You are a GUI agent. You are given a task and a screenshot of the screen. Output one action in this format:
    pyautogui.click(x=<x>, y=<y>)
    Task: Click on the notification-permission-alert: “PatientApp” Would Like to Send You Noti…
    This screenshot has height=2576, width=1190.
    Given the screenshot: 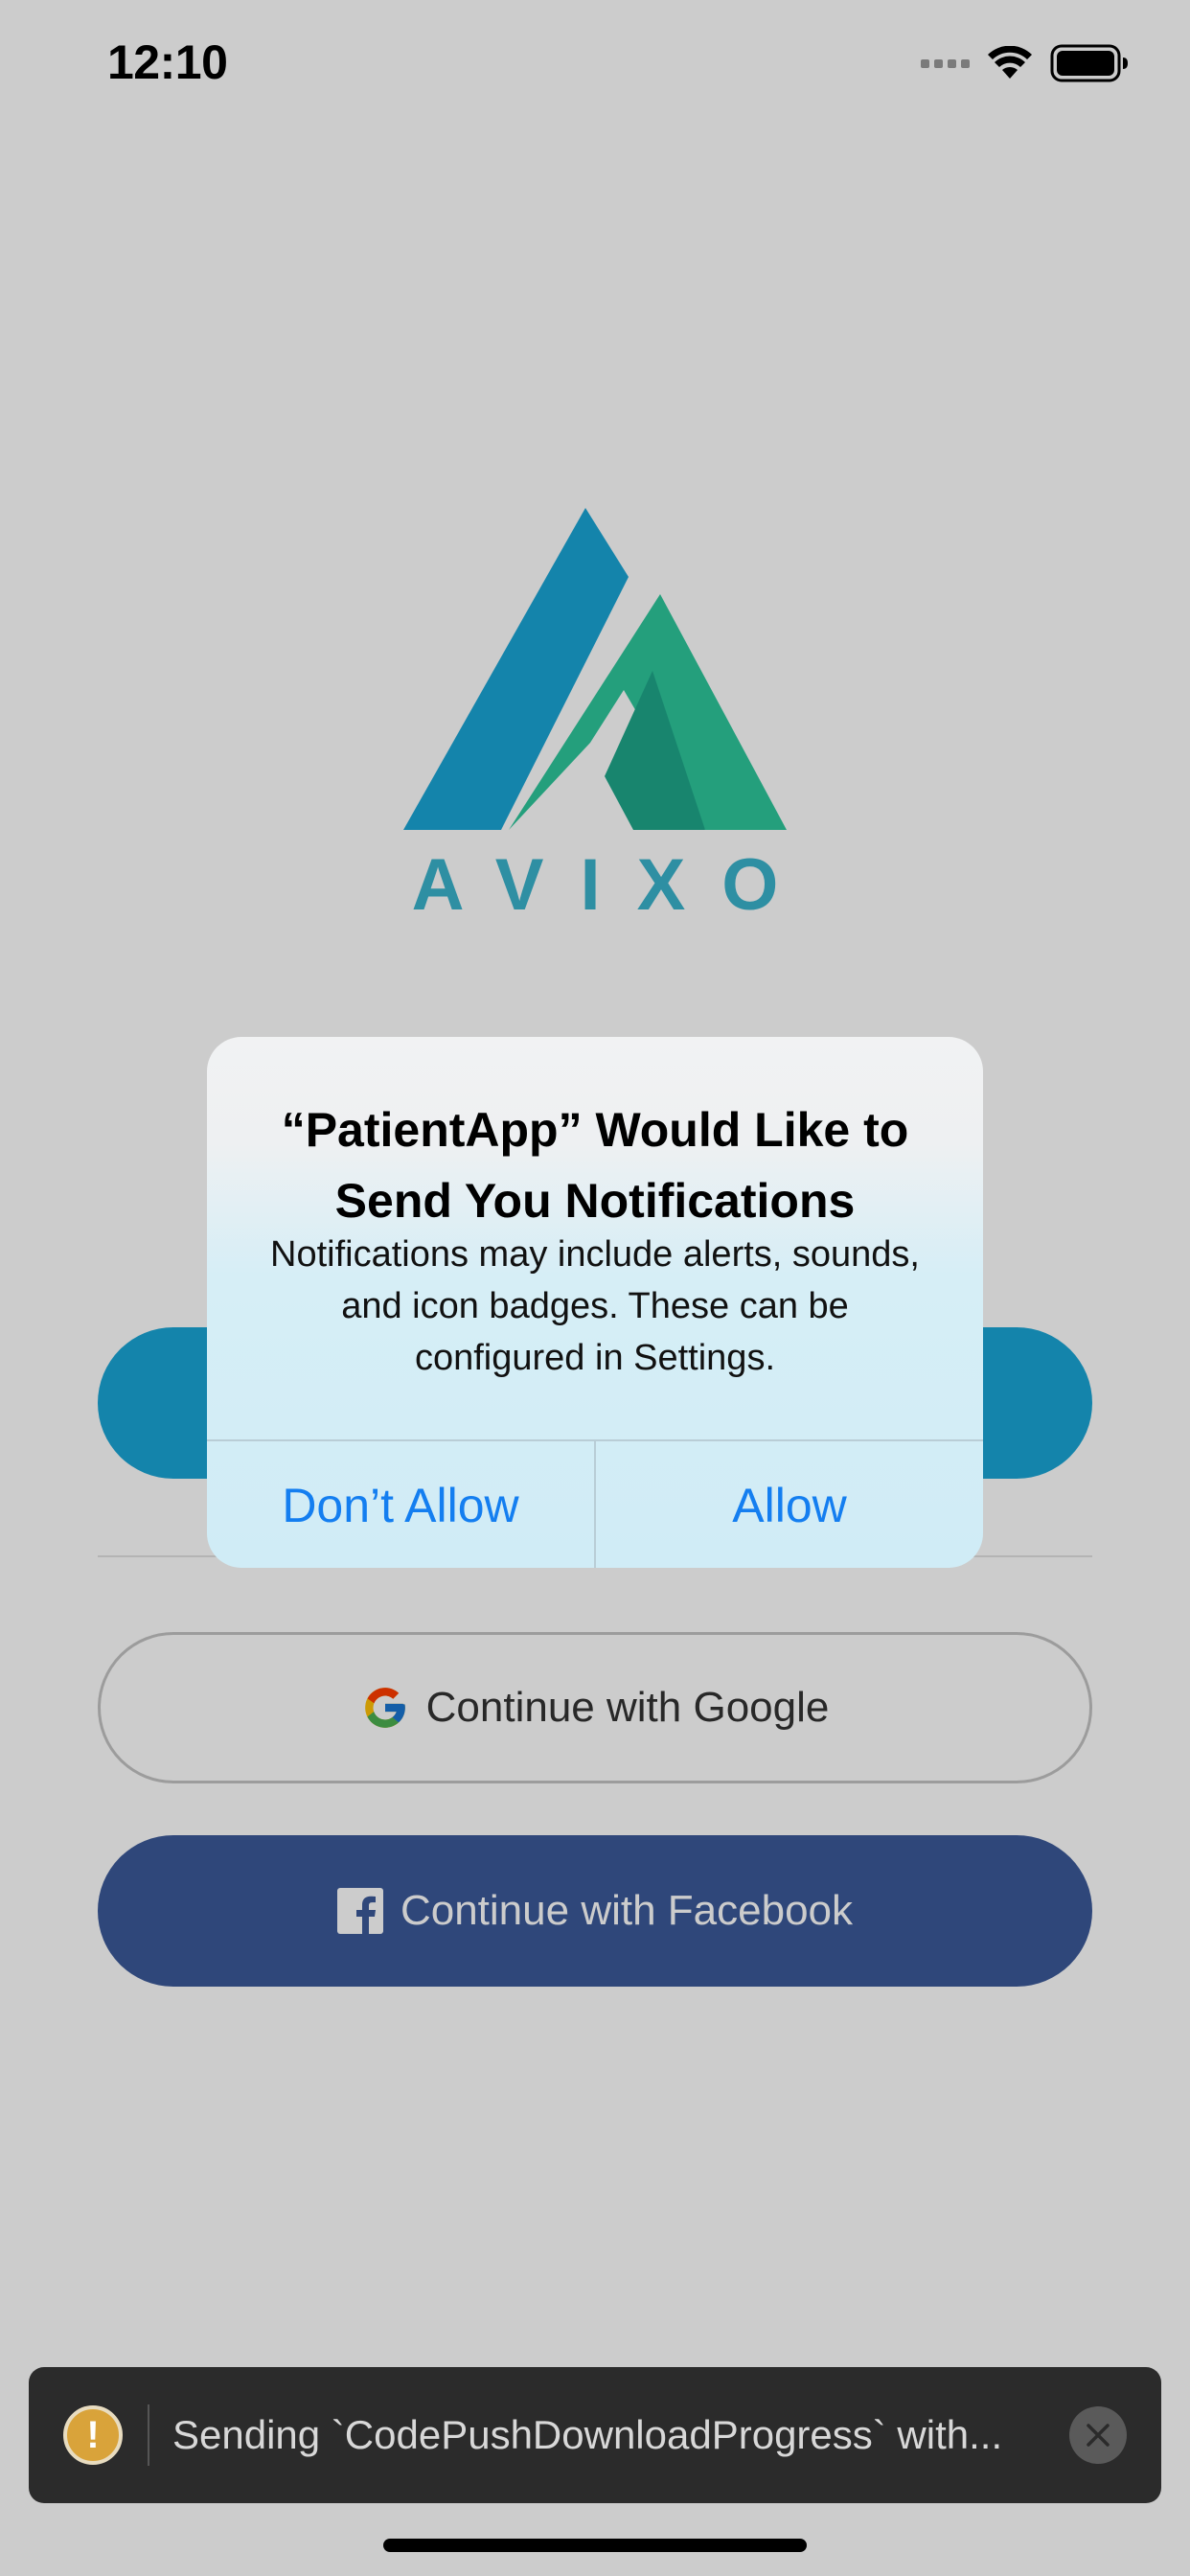 What is the action you would take?
    pyautogui.click(x=595, y=1302)
    